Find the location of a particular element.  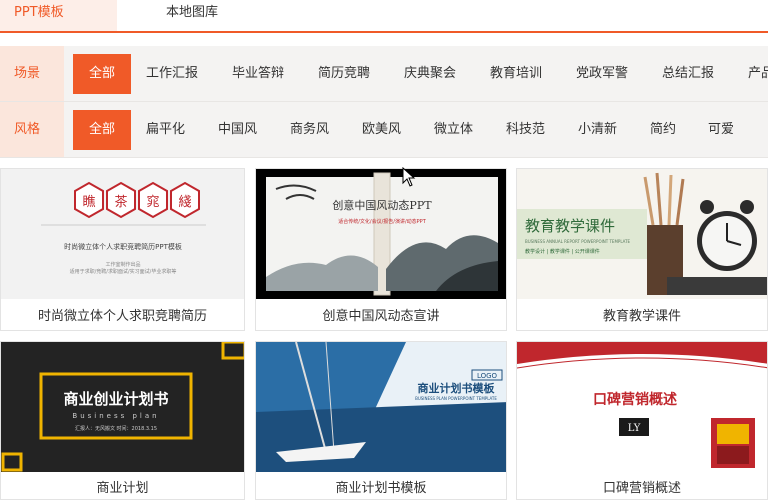

scene-filter-summary: 总结汇报 is located at coordinates (688, 74).